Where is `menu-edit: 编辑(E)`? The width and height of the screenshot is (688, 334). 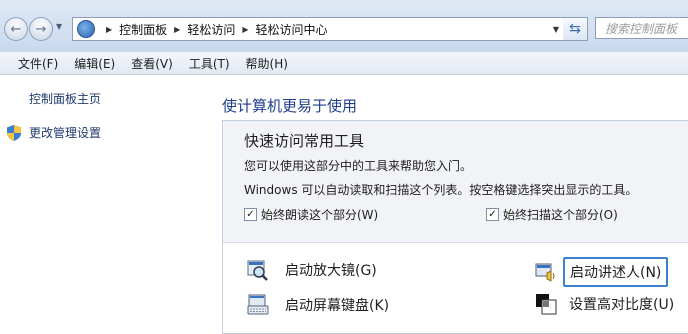
menu-edit: 编辑(E) is located at coordinates (94, 63).